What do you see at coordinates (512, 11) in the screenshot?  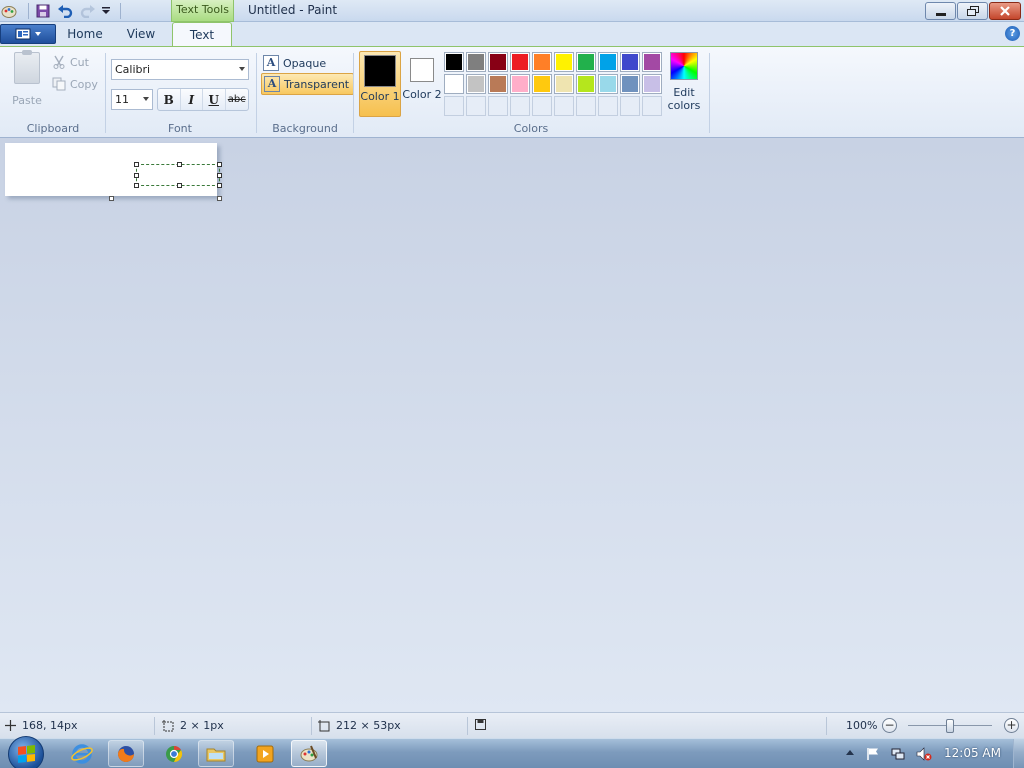 I see `title-bar: Text Tools Untitled - Paint` at bounding box center [512, 11].